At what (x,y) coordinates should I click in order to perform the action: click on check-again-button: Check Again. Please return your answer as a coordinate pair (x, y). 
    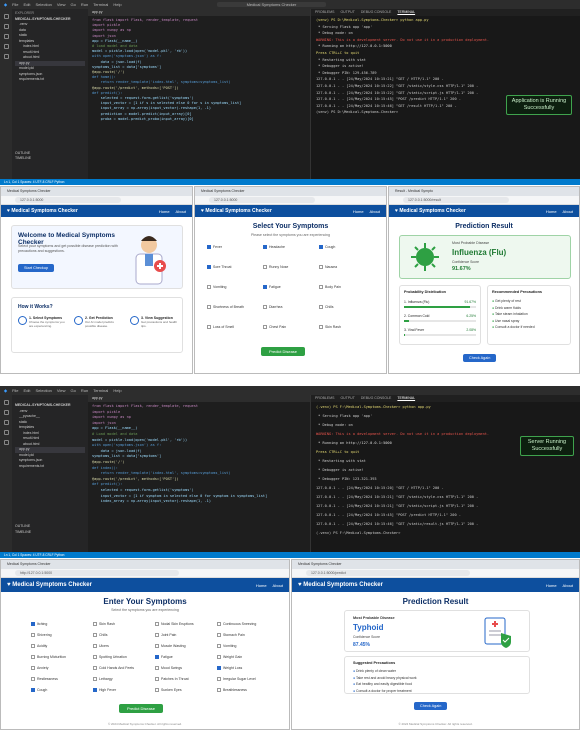
    Looking at the image, I should click on (480, 358).